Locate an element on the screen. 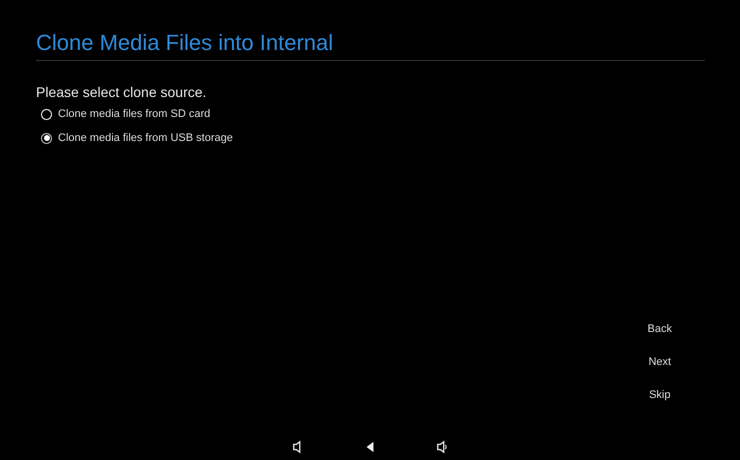  nav-button: Back is located at coordinates (660, 329).